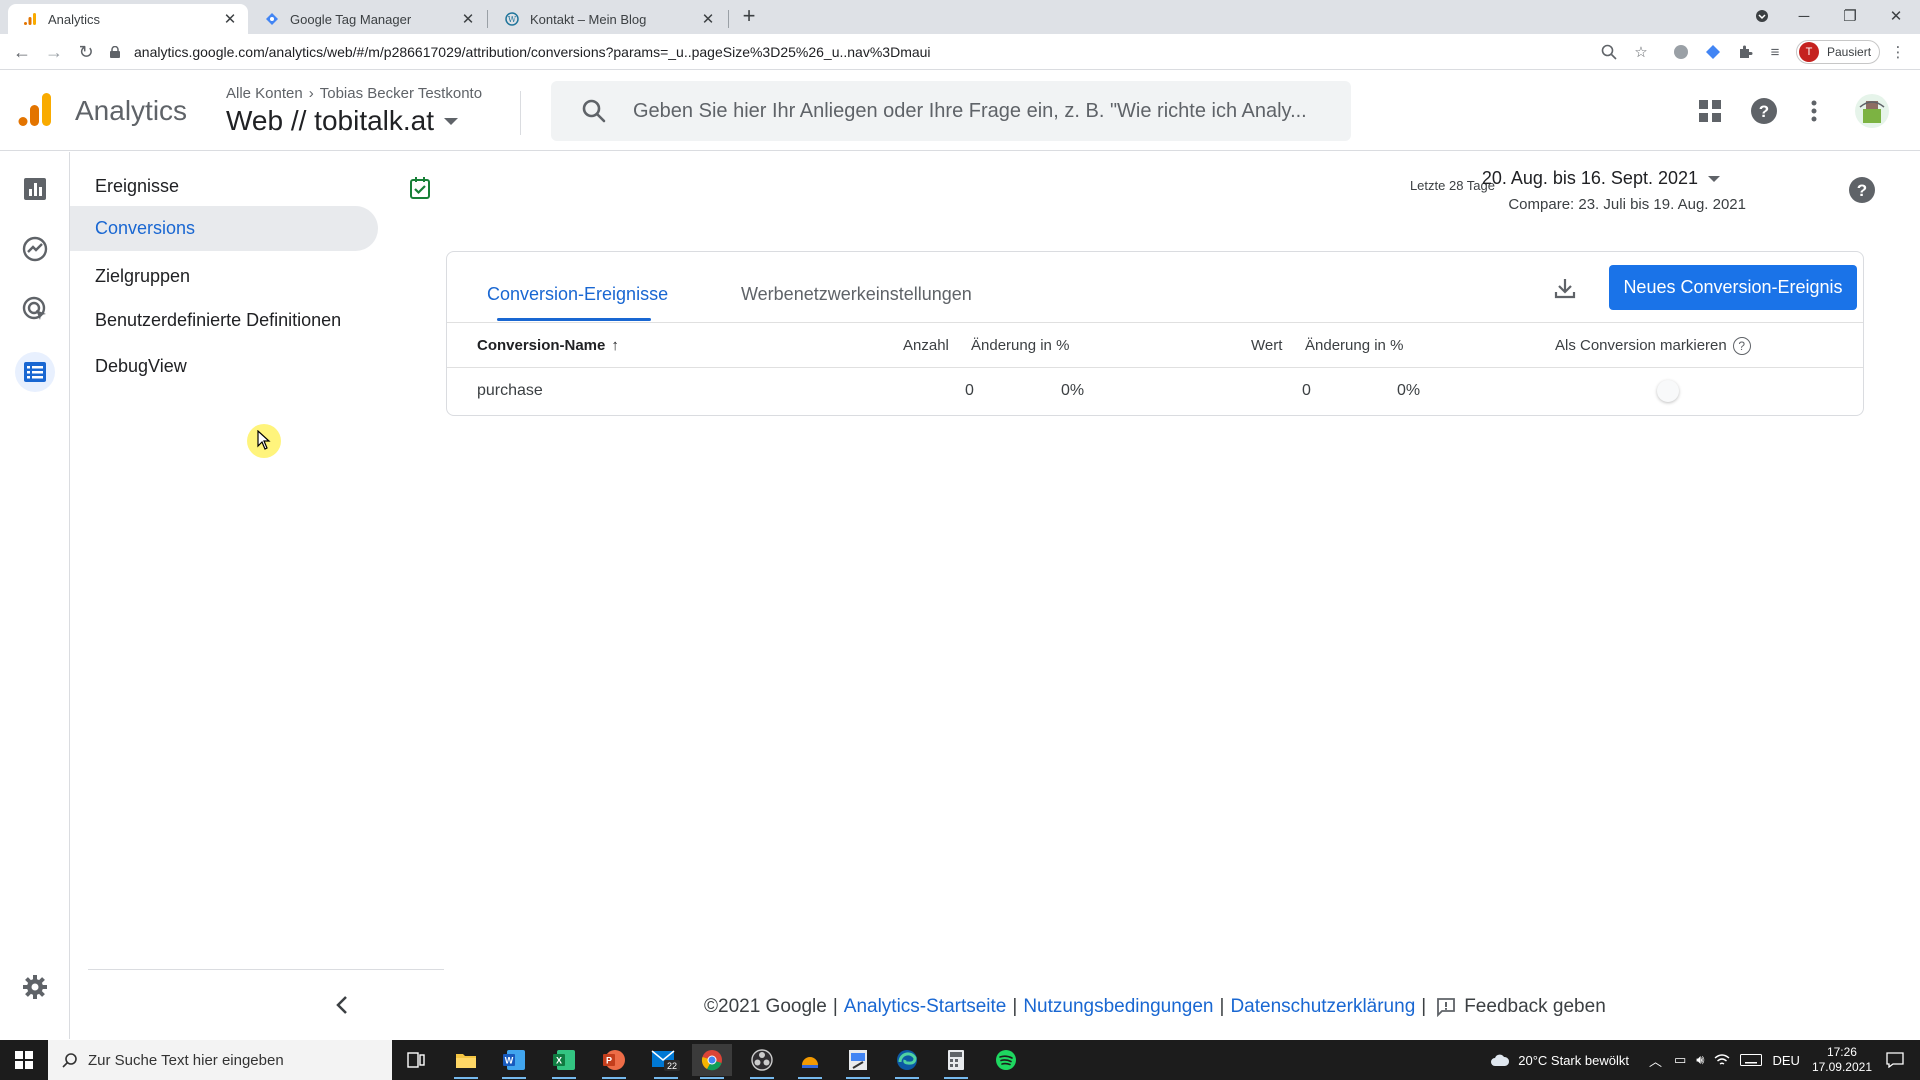 This screenshot has width=1920, height=1080. What do you see at coordinates (1354, 345) in the screenshot?
I see `column-header-wert-change: Änderung in %` at bounding box center [1354, 345].